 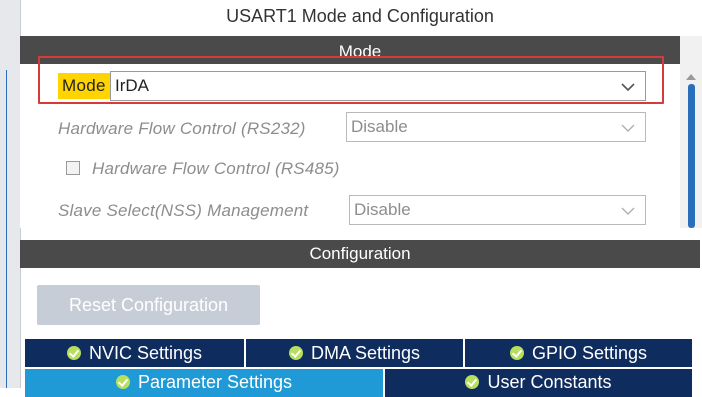 What do you see at coordinates (73, 168) in the screenshot?
I see `hw-flow-rs485-checkbox` at bounding box center [73, 168].